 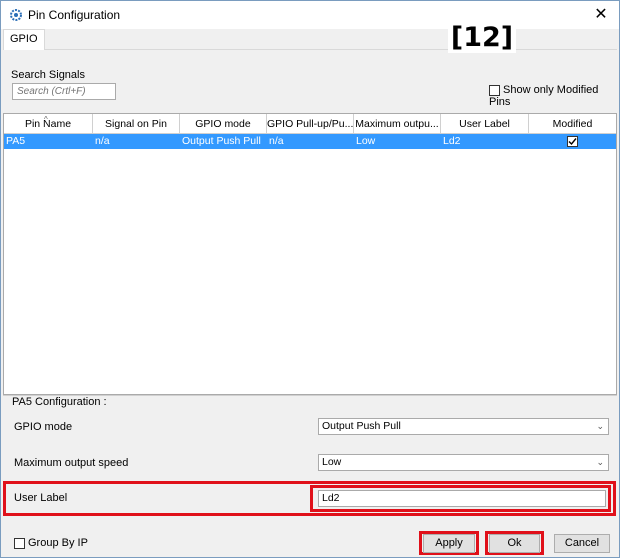 I want to click on table-row: PA5 n/a Output Push Pull n/a Low Ld2, so click(x=310, y=141).